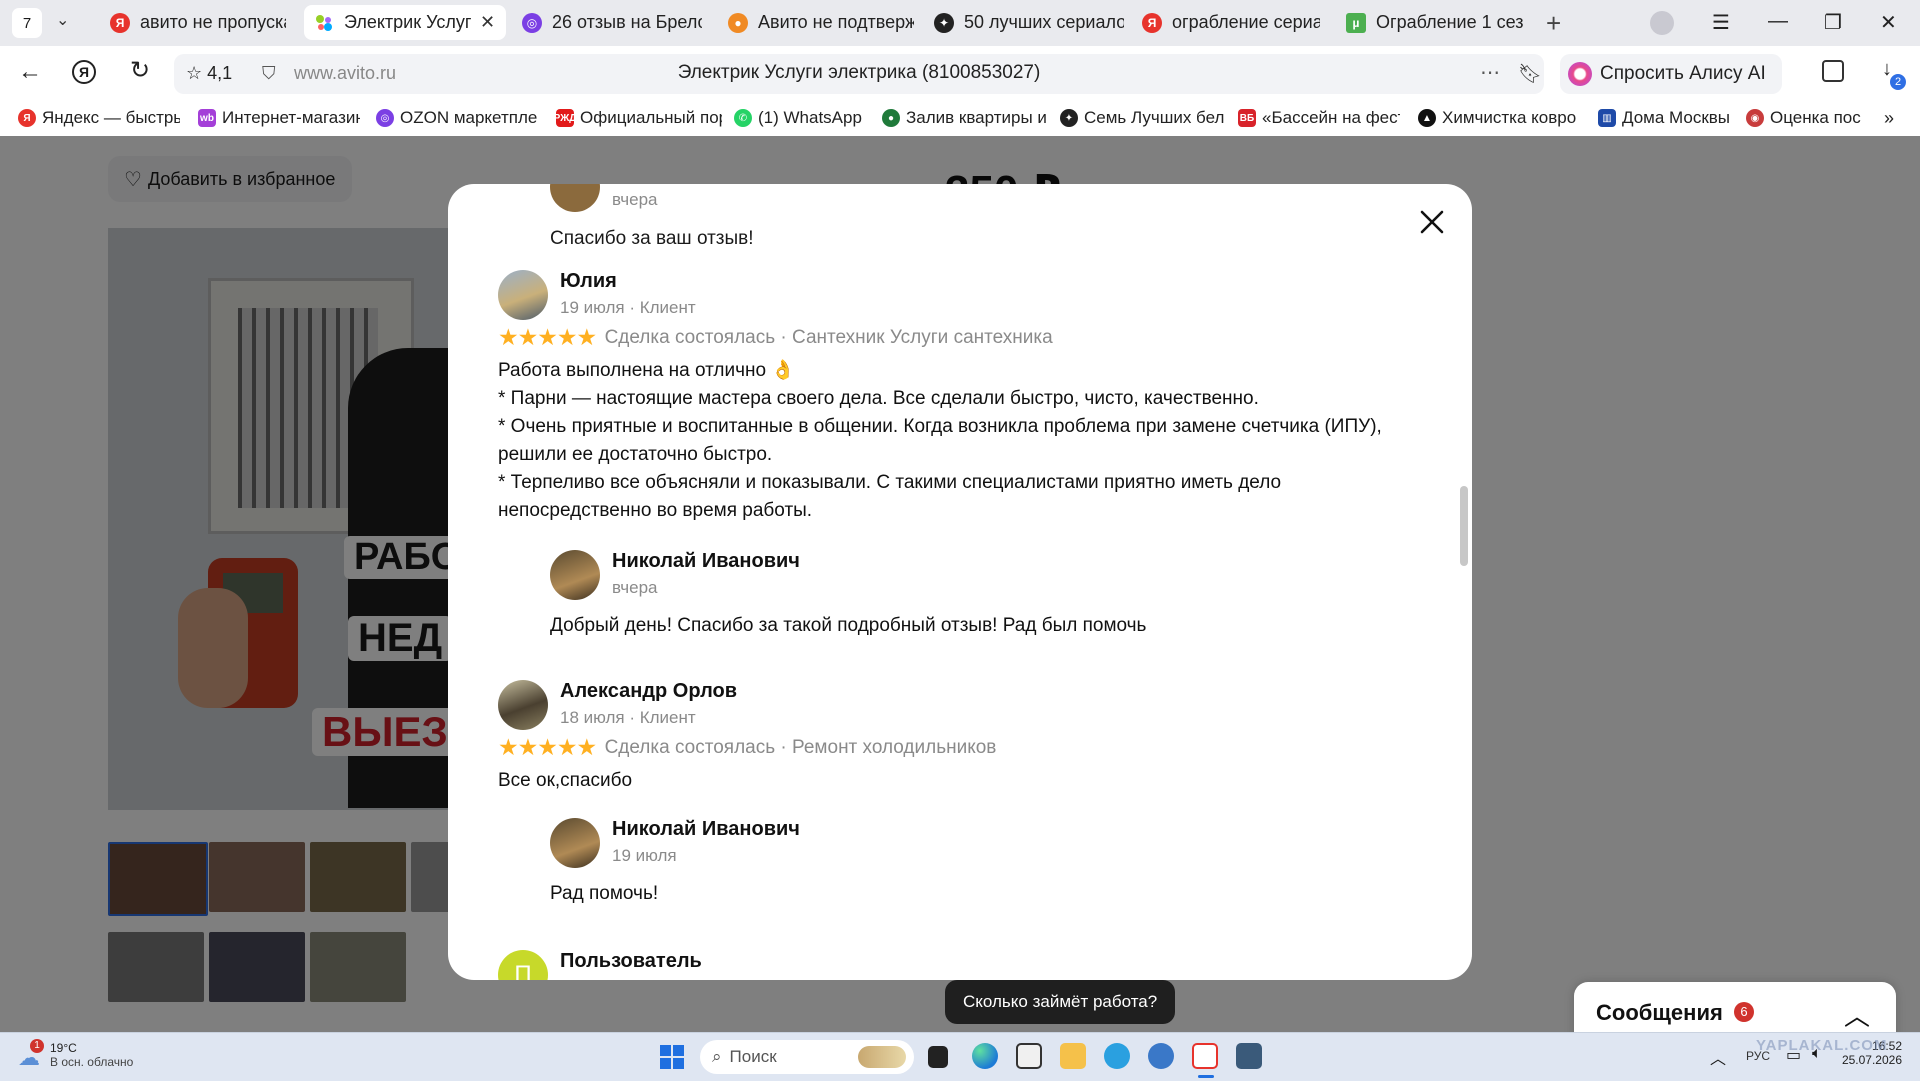 This screenshot has width=1920, height=1081. Describe the element at coordinates (1161, 1056) in the screenshot. I see `qbittorrent-icon` at that location.